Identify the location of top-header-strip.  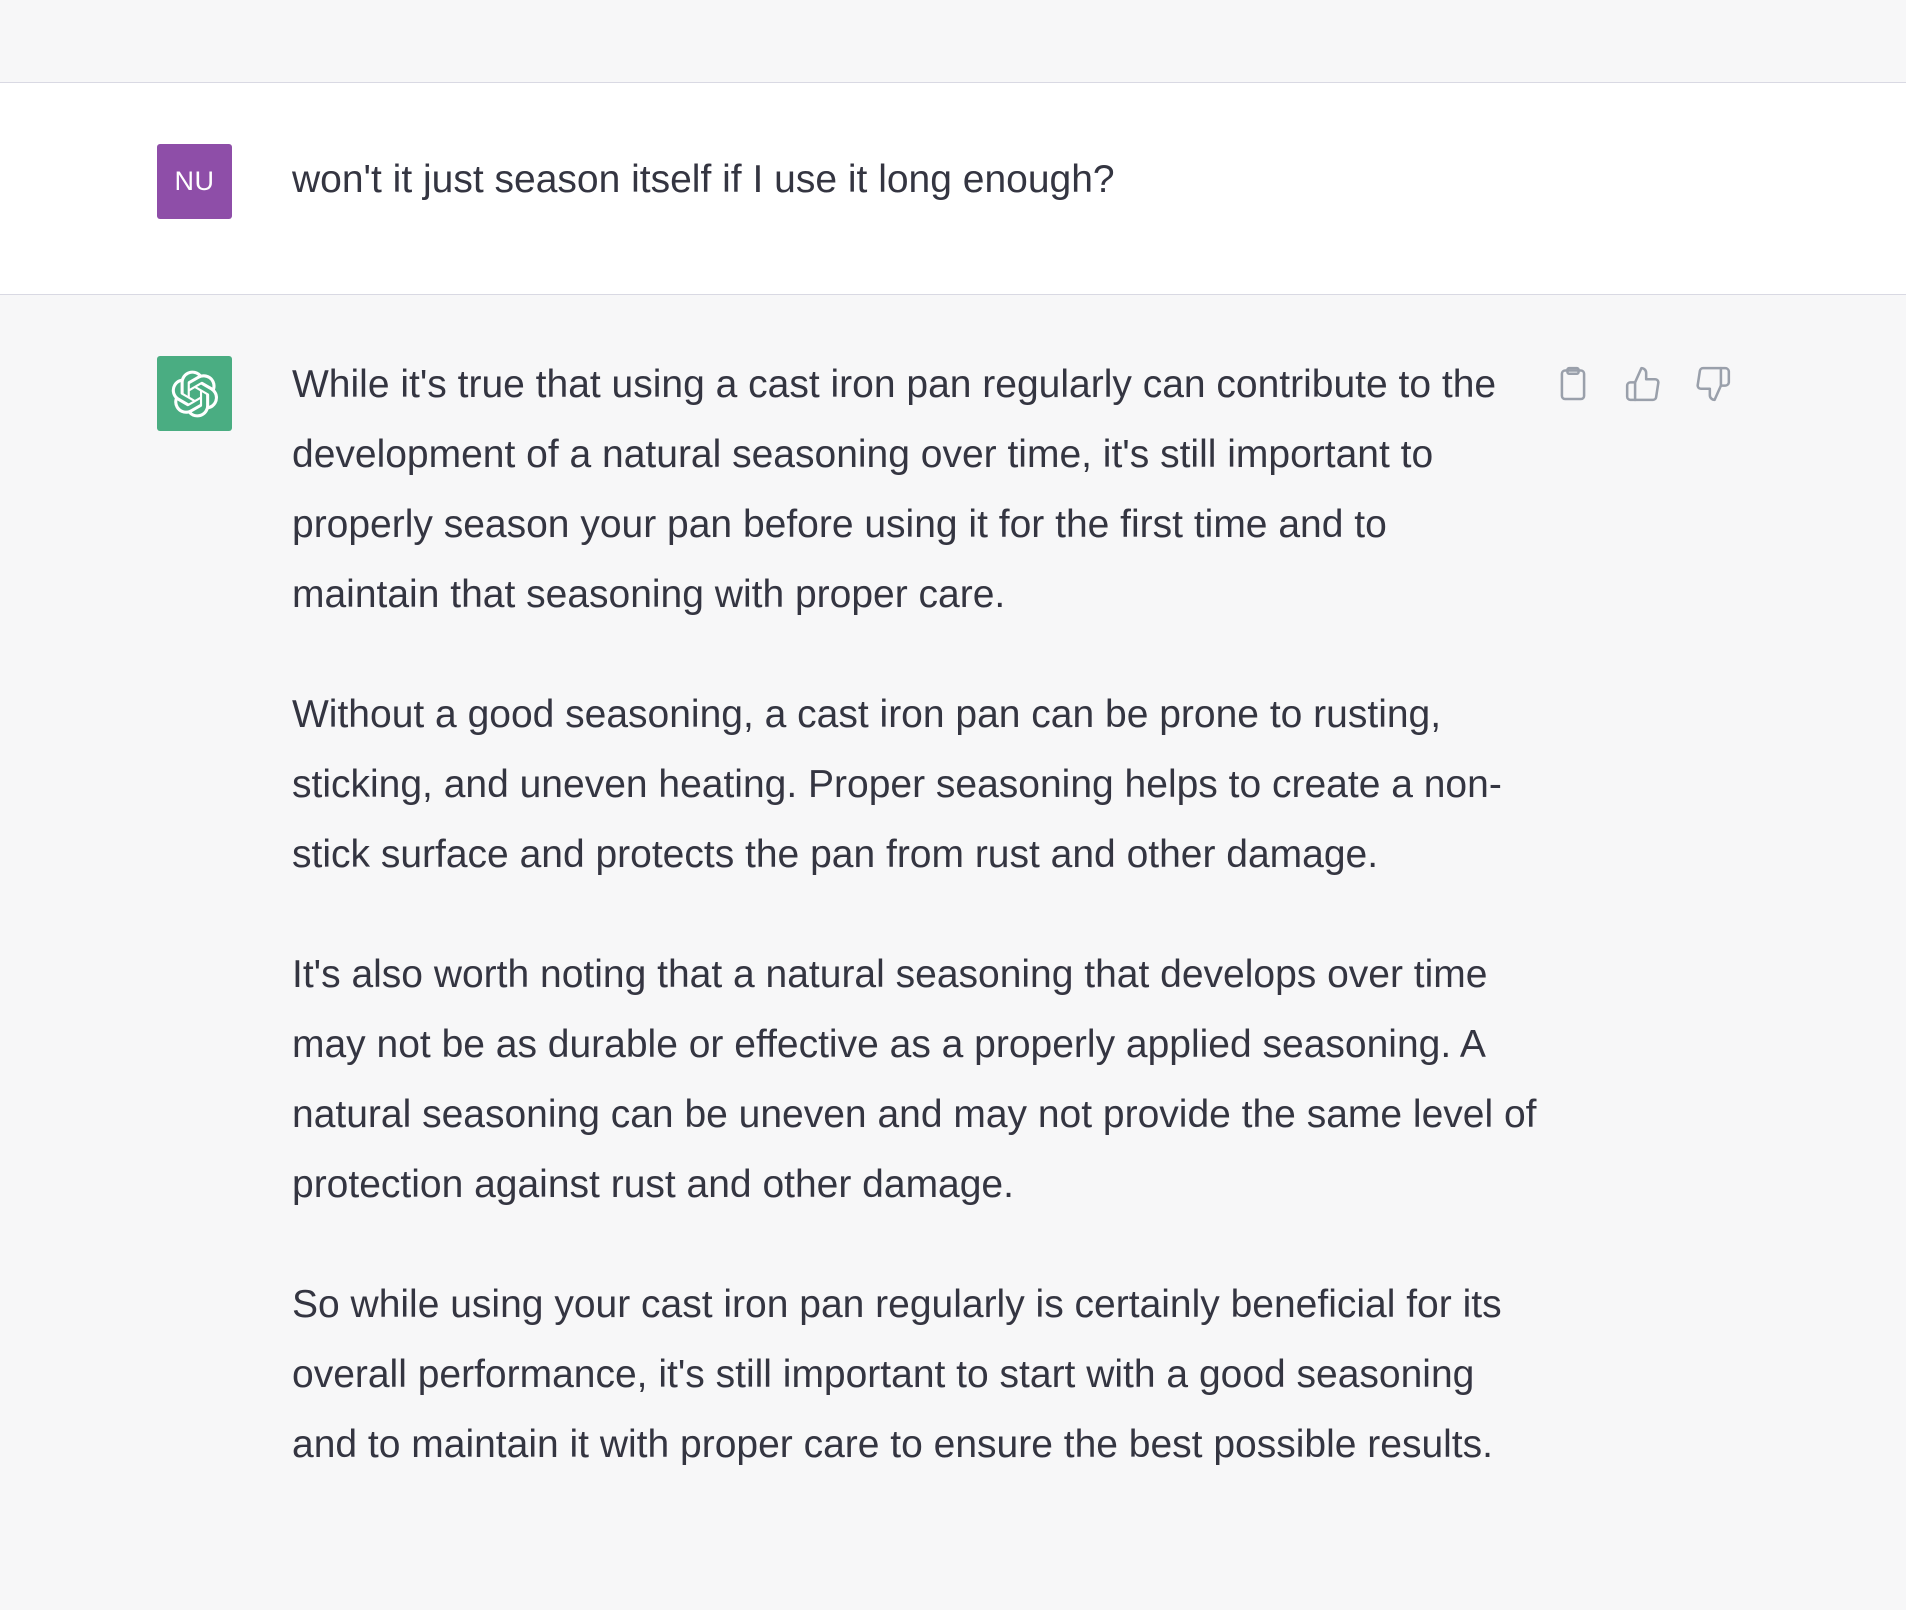
(953, 41).